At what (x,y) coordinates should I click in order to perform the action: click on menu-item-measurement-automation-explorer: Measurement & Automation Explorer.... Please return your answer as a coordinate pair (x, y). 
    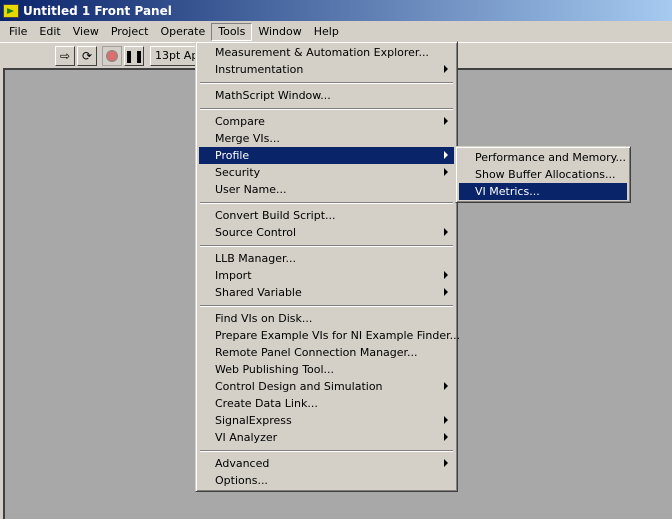
    Looking at the image, I should click on (326, 52).